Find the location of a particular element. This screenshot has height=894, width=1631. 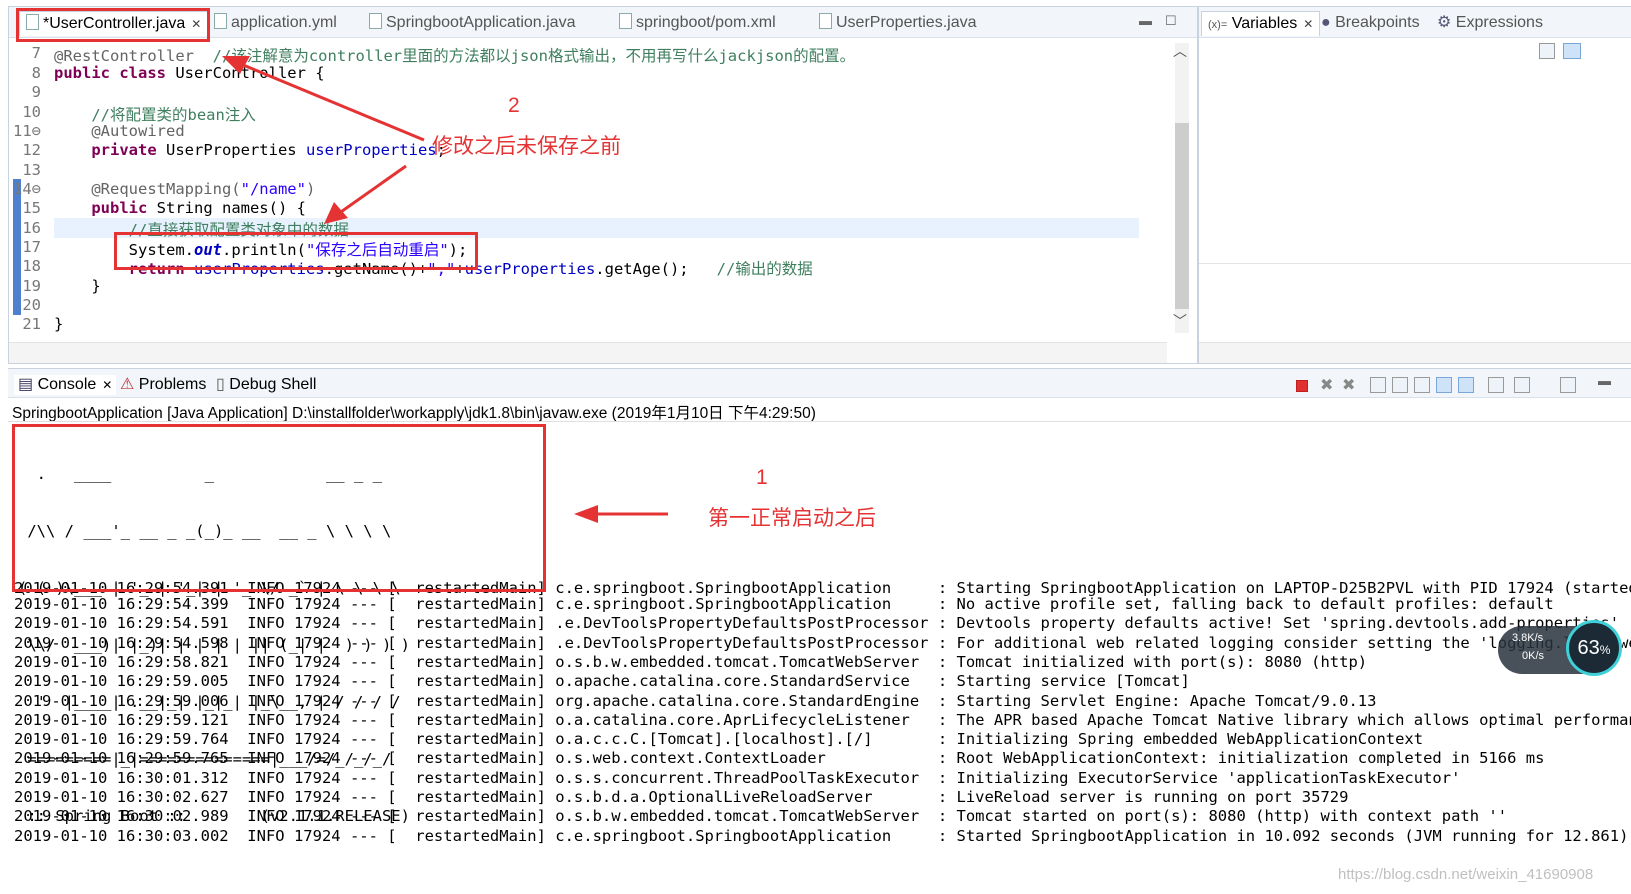

annotation-label-2-number: 2 is located at coordinates (514, 105).